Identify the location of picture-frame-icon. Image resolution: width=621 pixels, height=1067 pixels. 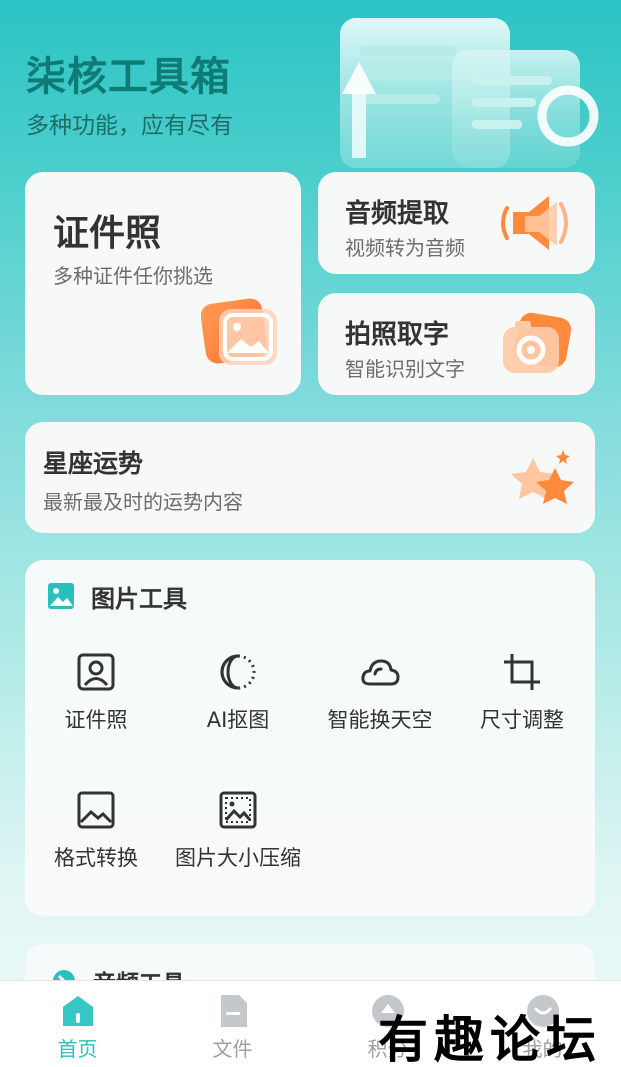
(96, 810).